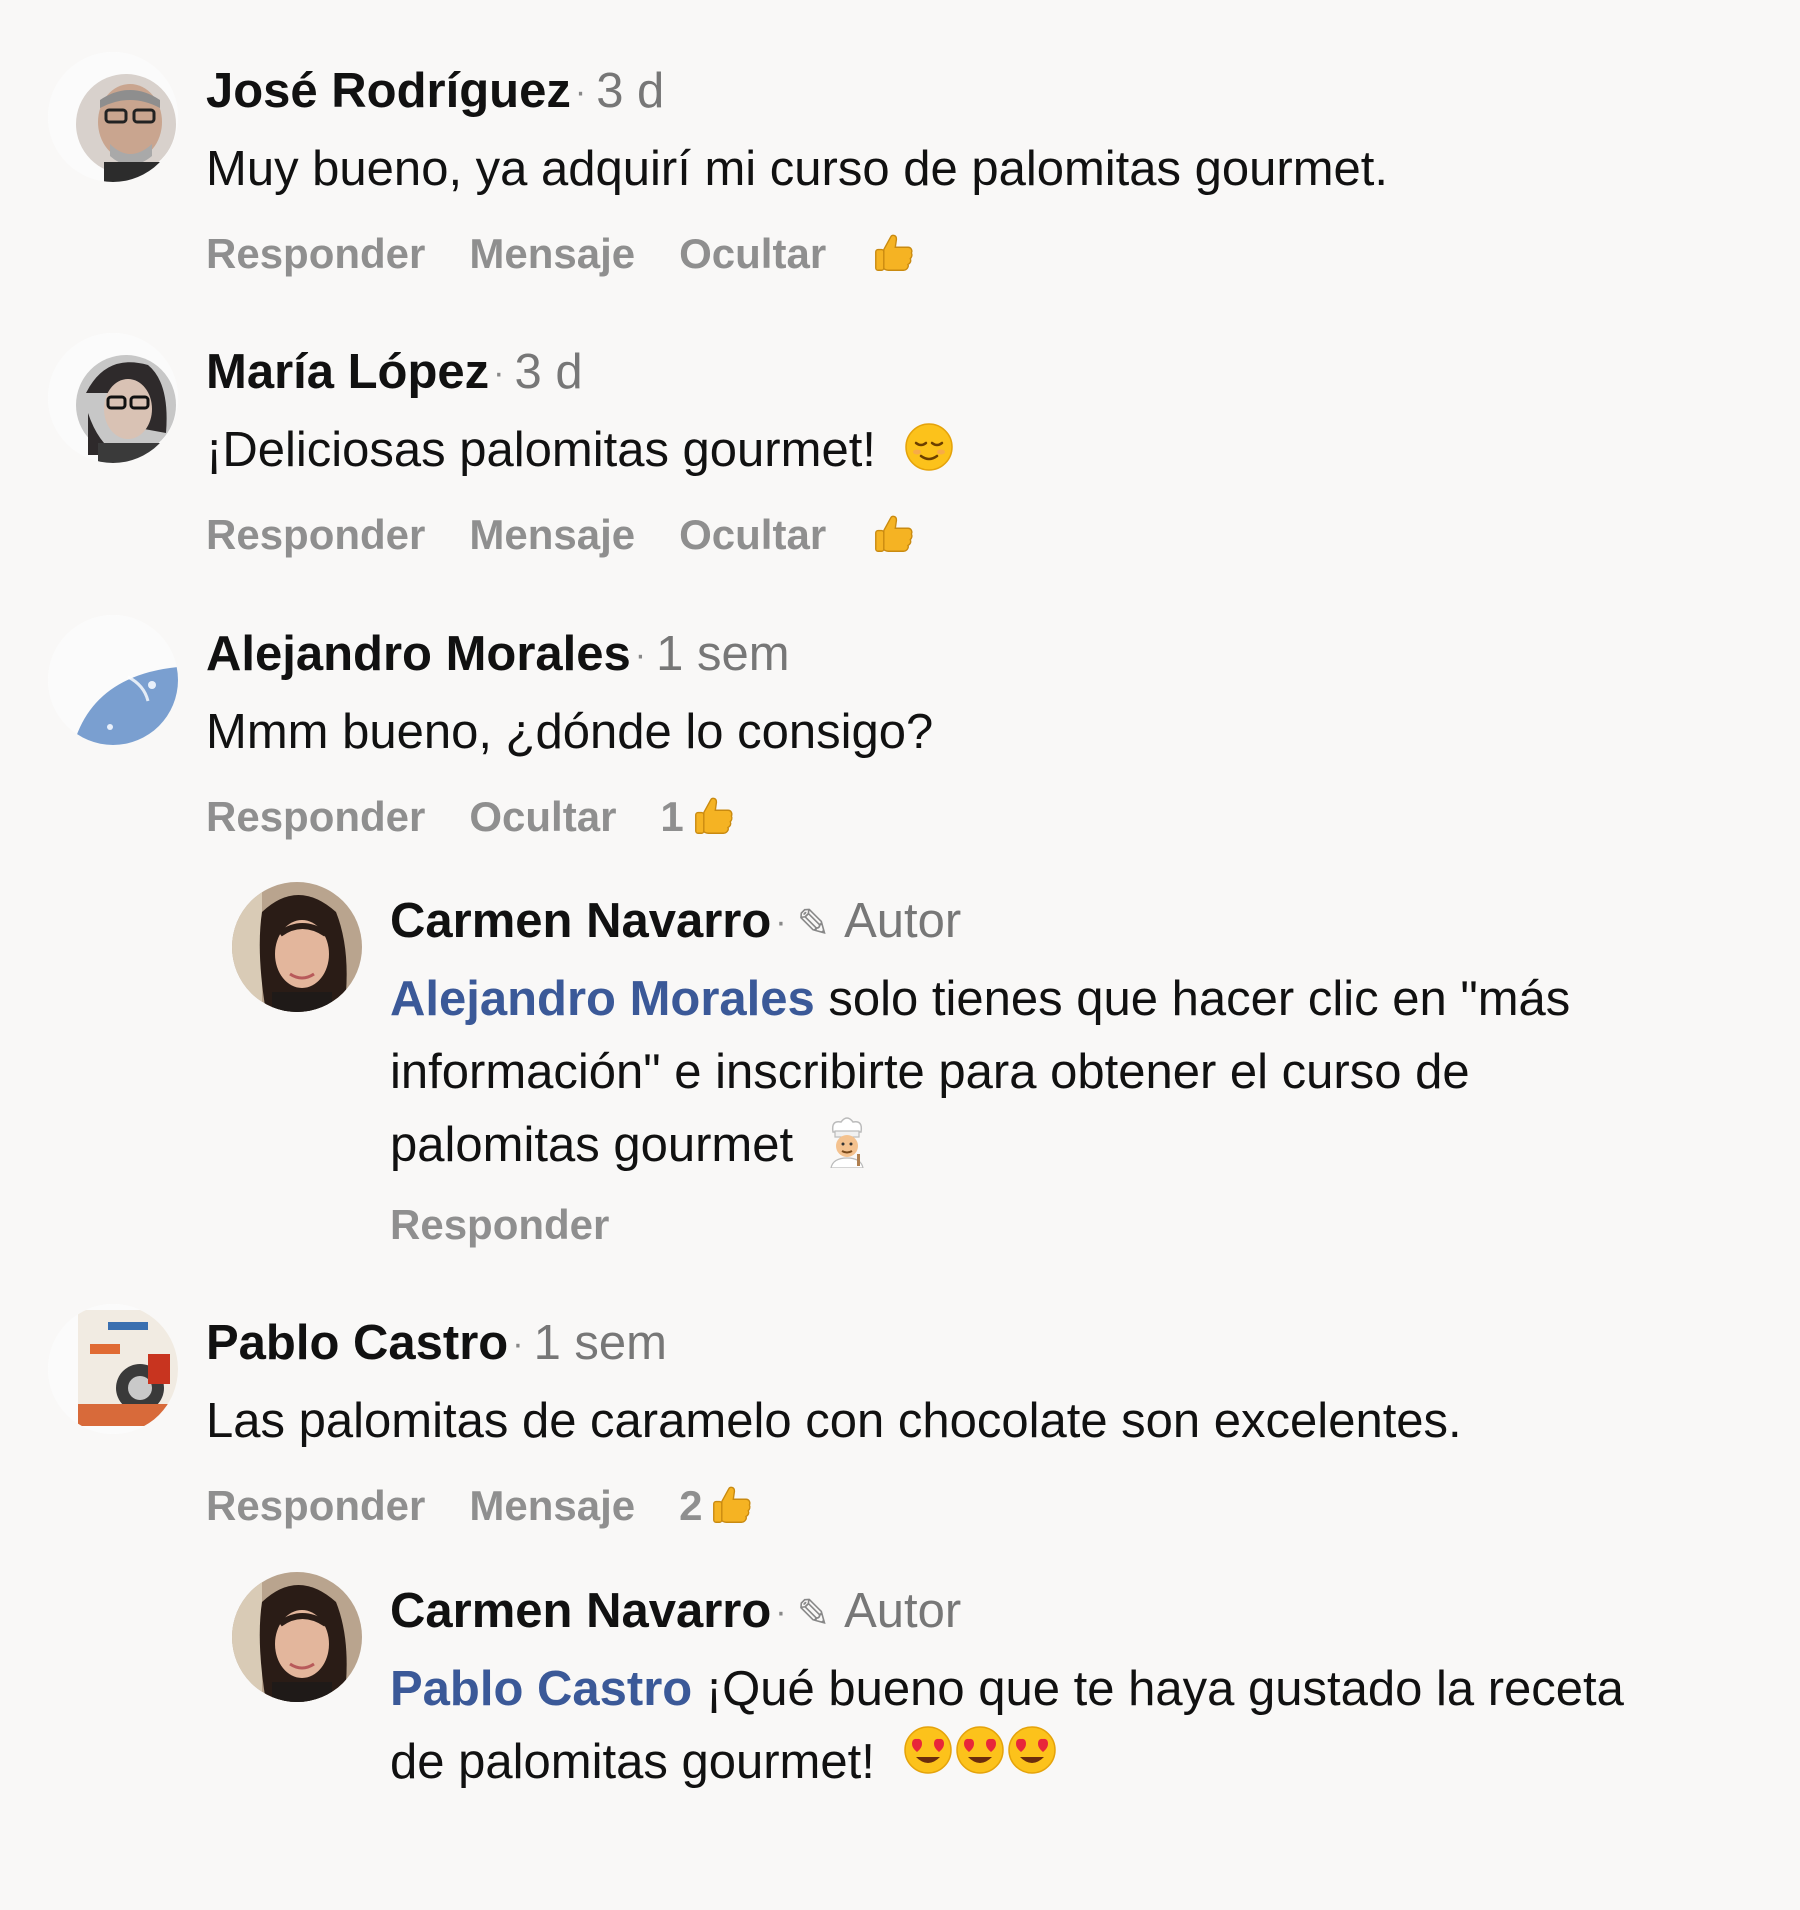  What do you see at coordinates (632, 1762) in the screenshot?
I see `reply-text-line: de palomitas gourmet!` at bounding box center [632, 1762].